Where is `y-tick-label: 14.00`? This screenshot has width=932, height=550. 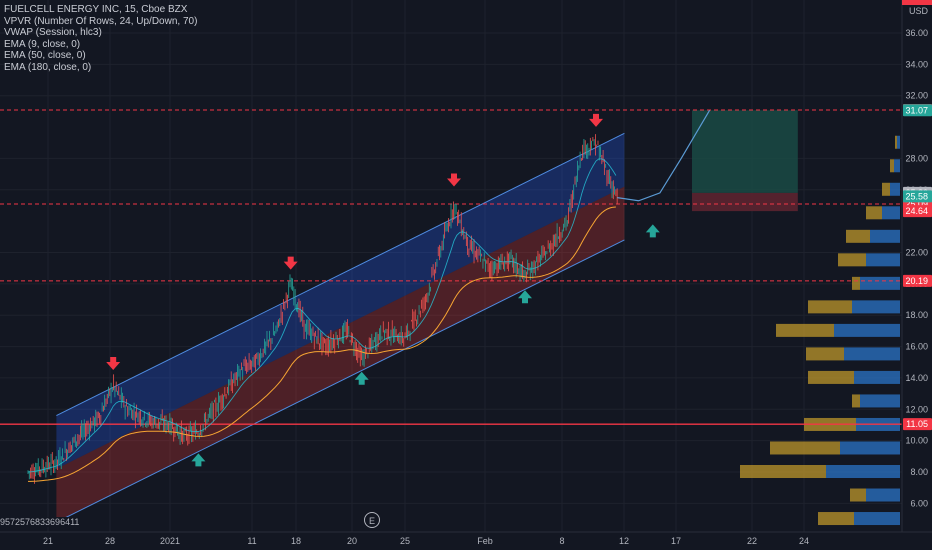 y-tick-label: 14.00 is located at coordinates (916, 378).